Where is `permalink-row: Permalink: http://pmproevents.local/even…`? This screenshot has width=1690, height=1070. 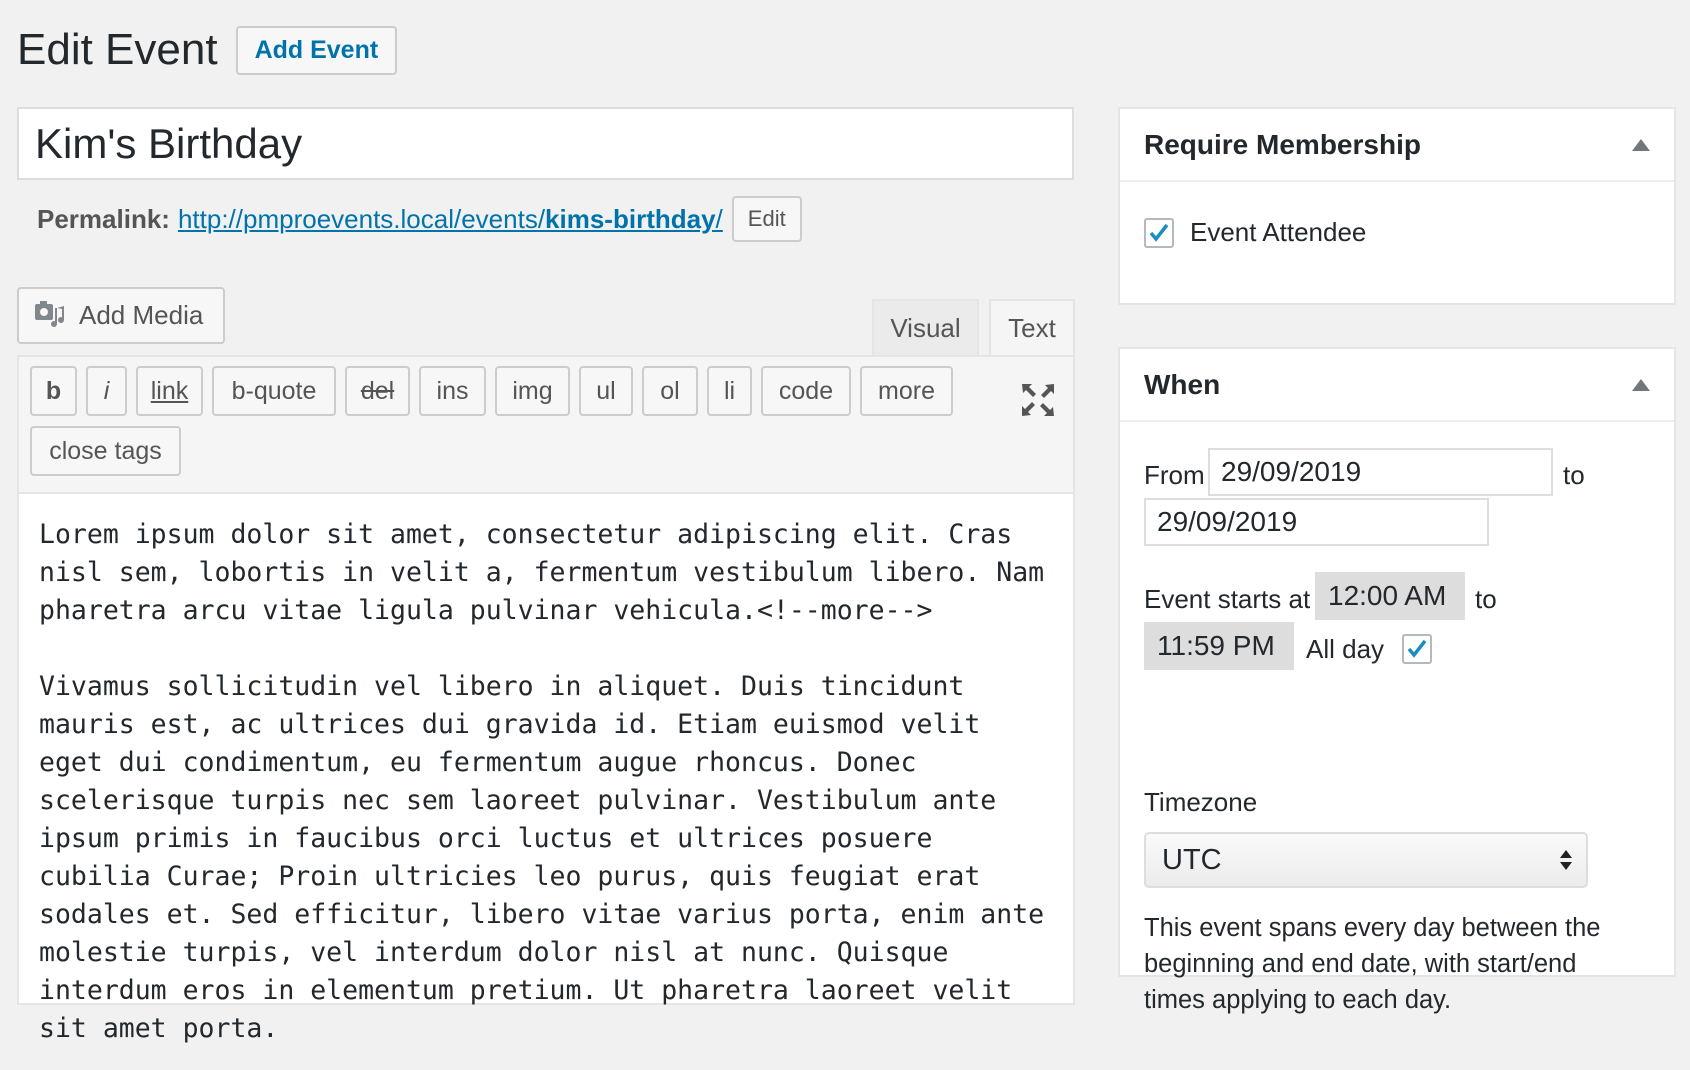 permalink-row: Permalink: http://pmproevents.local/even… is located at coordinates (419, 219).